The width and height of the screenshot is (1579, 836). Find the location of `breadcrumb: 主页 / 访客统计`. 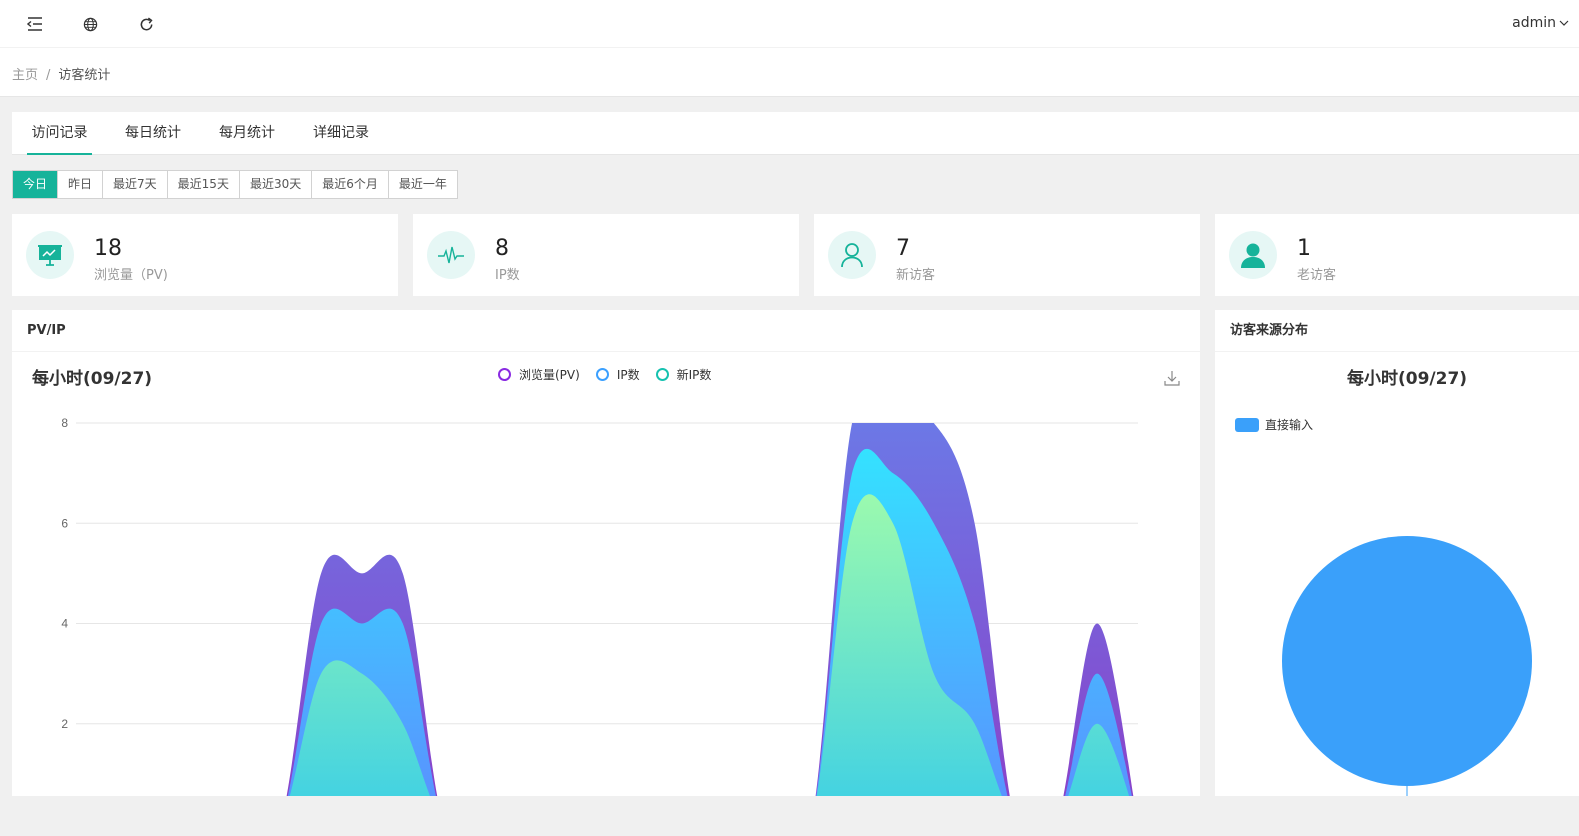

breadcrumb: 主页 / 访客统计 is located at coordinates (61, 73).